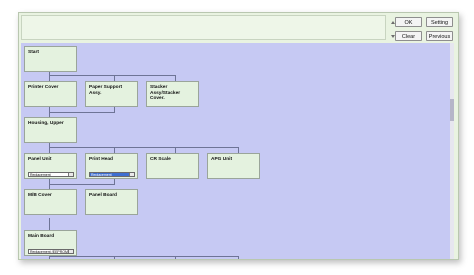 This screenshot has width=474, height=275. What do you see at coordinates (233, 166) in the screenshot?
I see `node-apg-unit: APG Unit` at bounding box center [233, 166].